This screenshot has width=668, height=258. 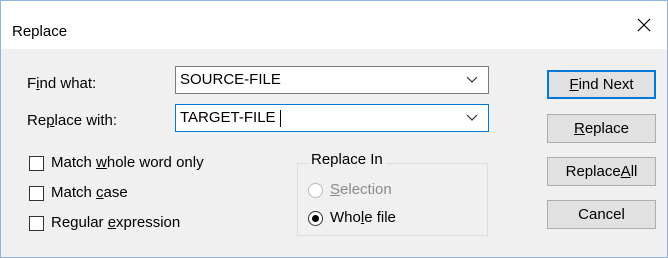 I want to click on match-case-checkbox, so click(x=36, y=193).